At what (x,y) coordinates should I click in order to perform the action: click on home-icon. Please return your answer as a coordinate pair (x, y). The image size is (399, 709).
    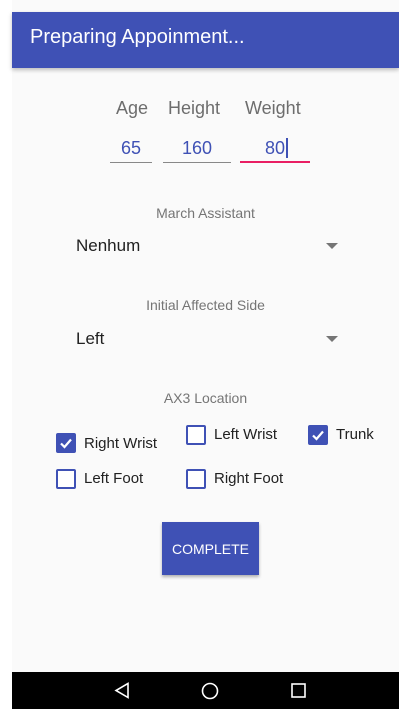
    Looking at the image, I should click on (210, 691).